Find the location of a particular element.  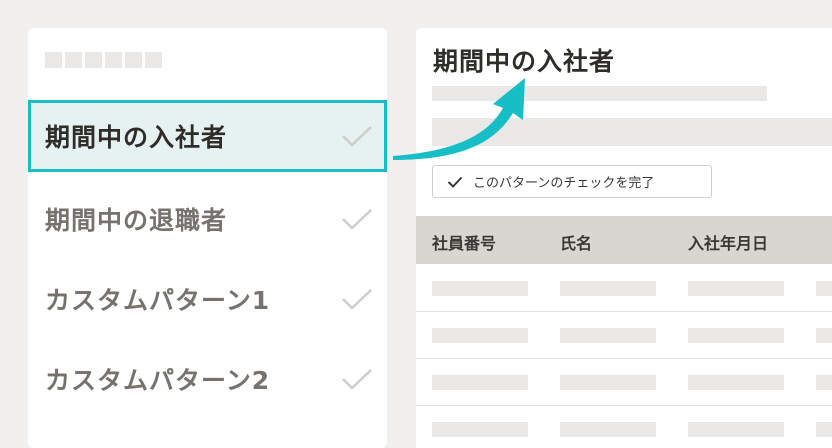

sidebar-item-custom-pattern-2: カスタムパターン2 is located at coordinates (207, 379).